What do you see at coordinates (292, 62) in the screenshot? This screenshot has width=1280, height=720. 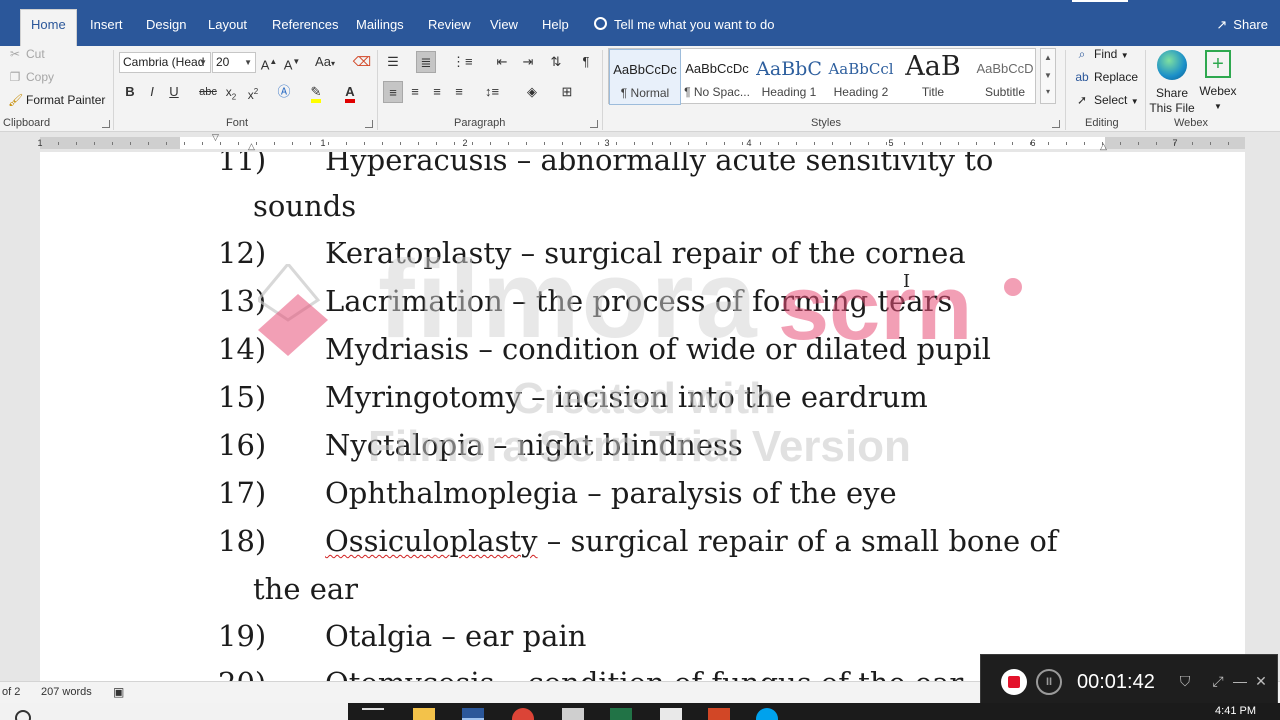 I see `shrink-font-icon: A▼` at bounding box center [292, 62].